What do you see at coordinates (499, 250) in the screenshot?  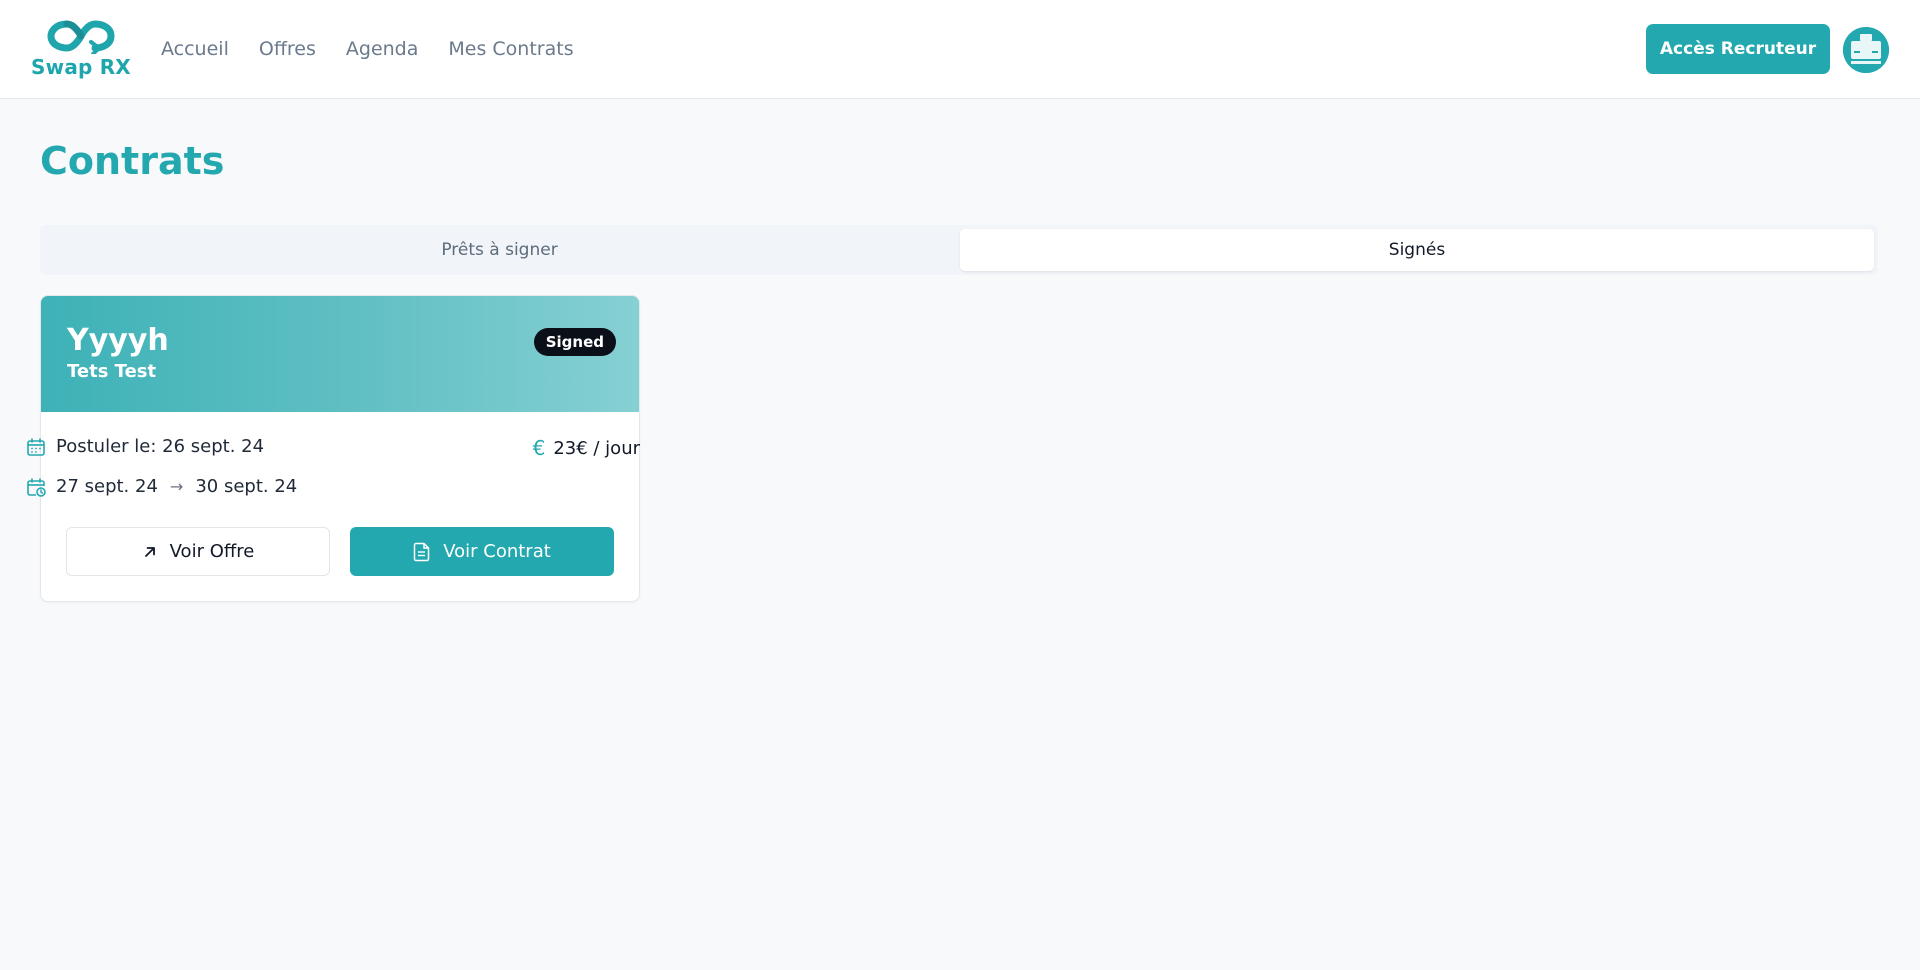 I see `tab-ready-to-sign: Prêts à signer` at bounding box center [499, 250].